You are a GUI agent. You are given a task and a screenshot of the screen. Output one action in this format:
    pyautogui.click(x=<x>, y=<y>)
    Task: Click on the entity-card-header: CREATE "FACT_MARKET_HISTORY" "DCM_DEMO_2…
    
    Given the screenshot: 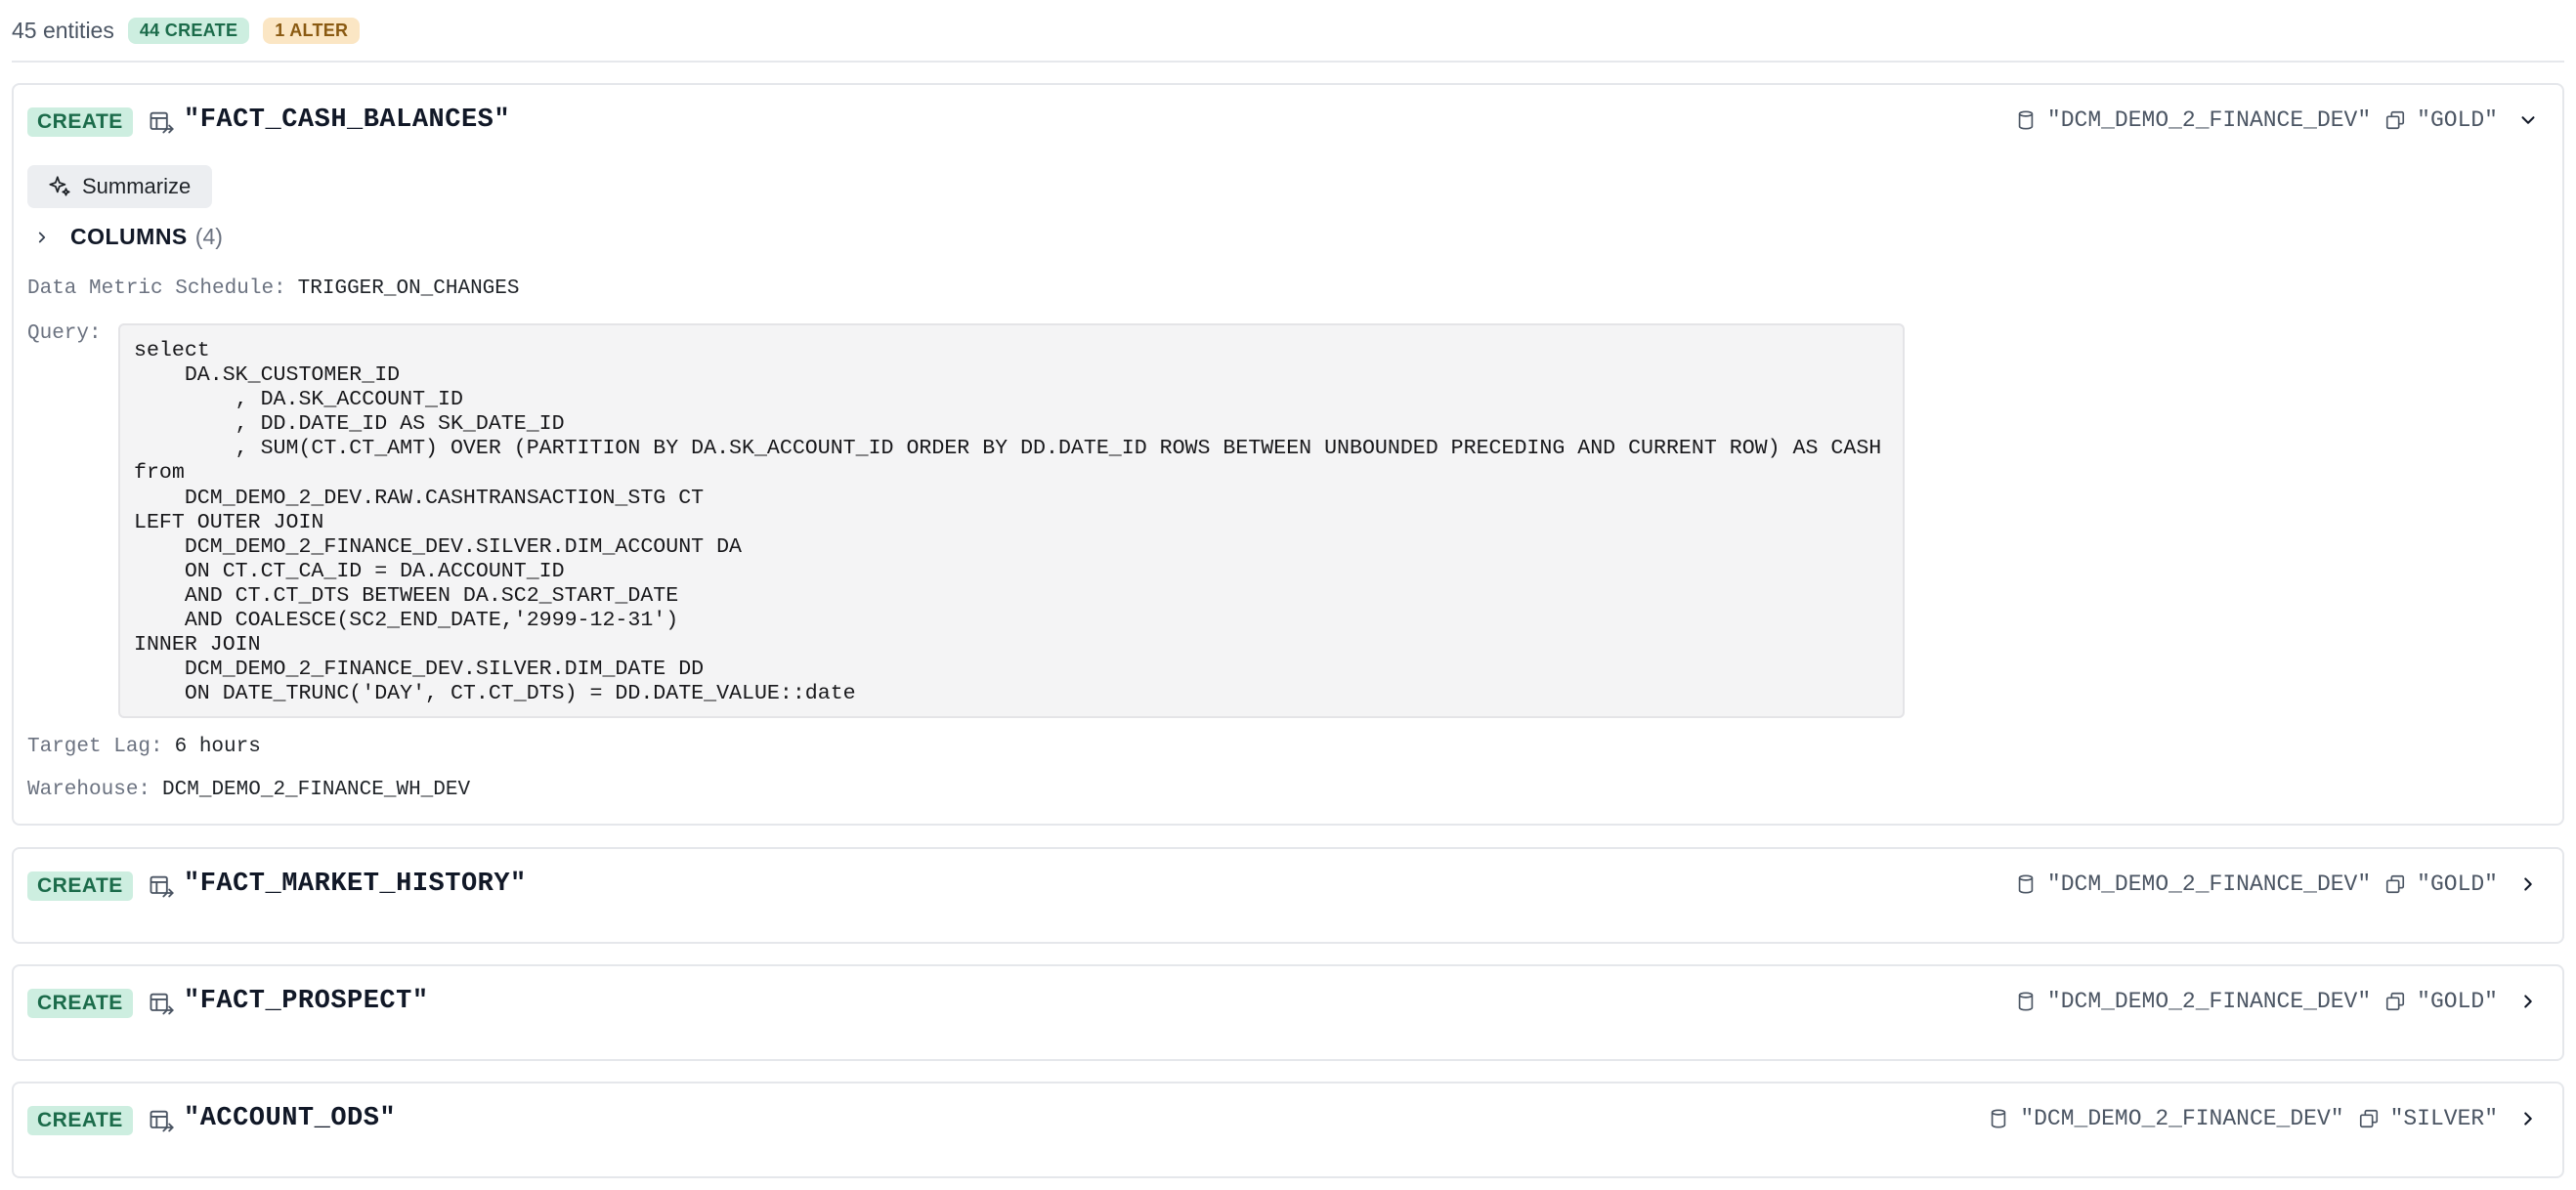 What is the action you would take?
    pyautogui.click(x=1288, y=884)
    